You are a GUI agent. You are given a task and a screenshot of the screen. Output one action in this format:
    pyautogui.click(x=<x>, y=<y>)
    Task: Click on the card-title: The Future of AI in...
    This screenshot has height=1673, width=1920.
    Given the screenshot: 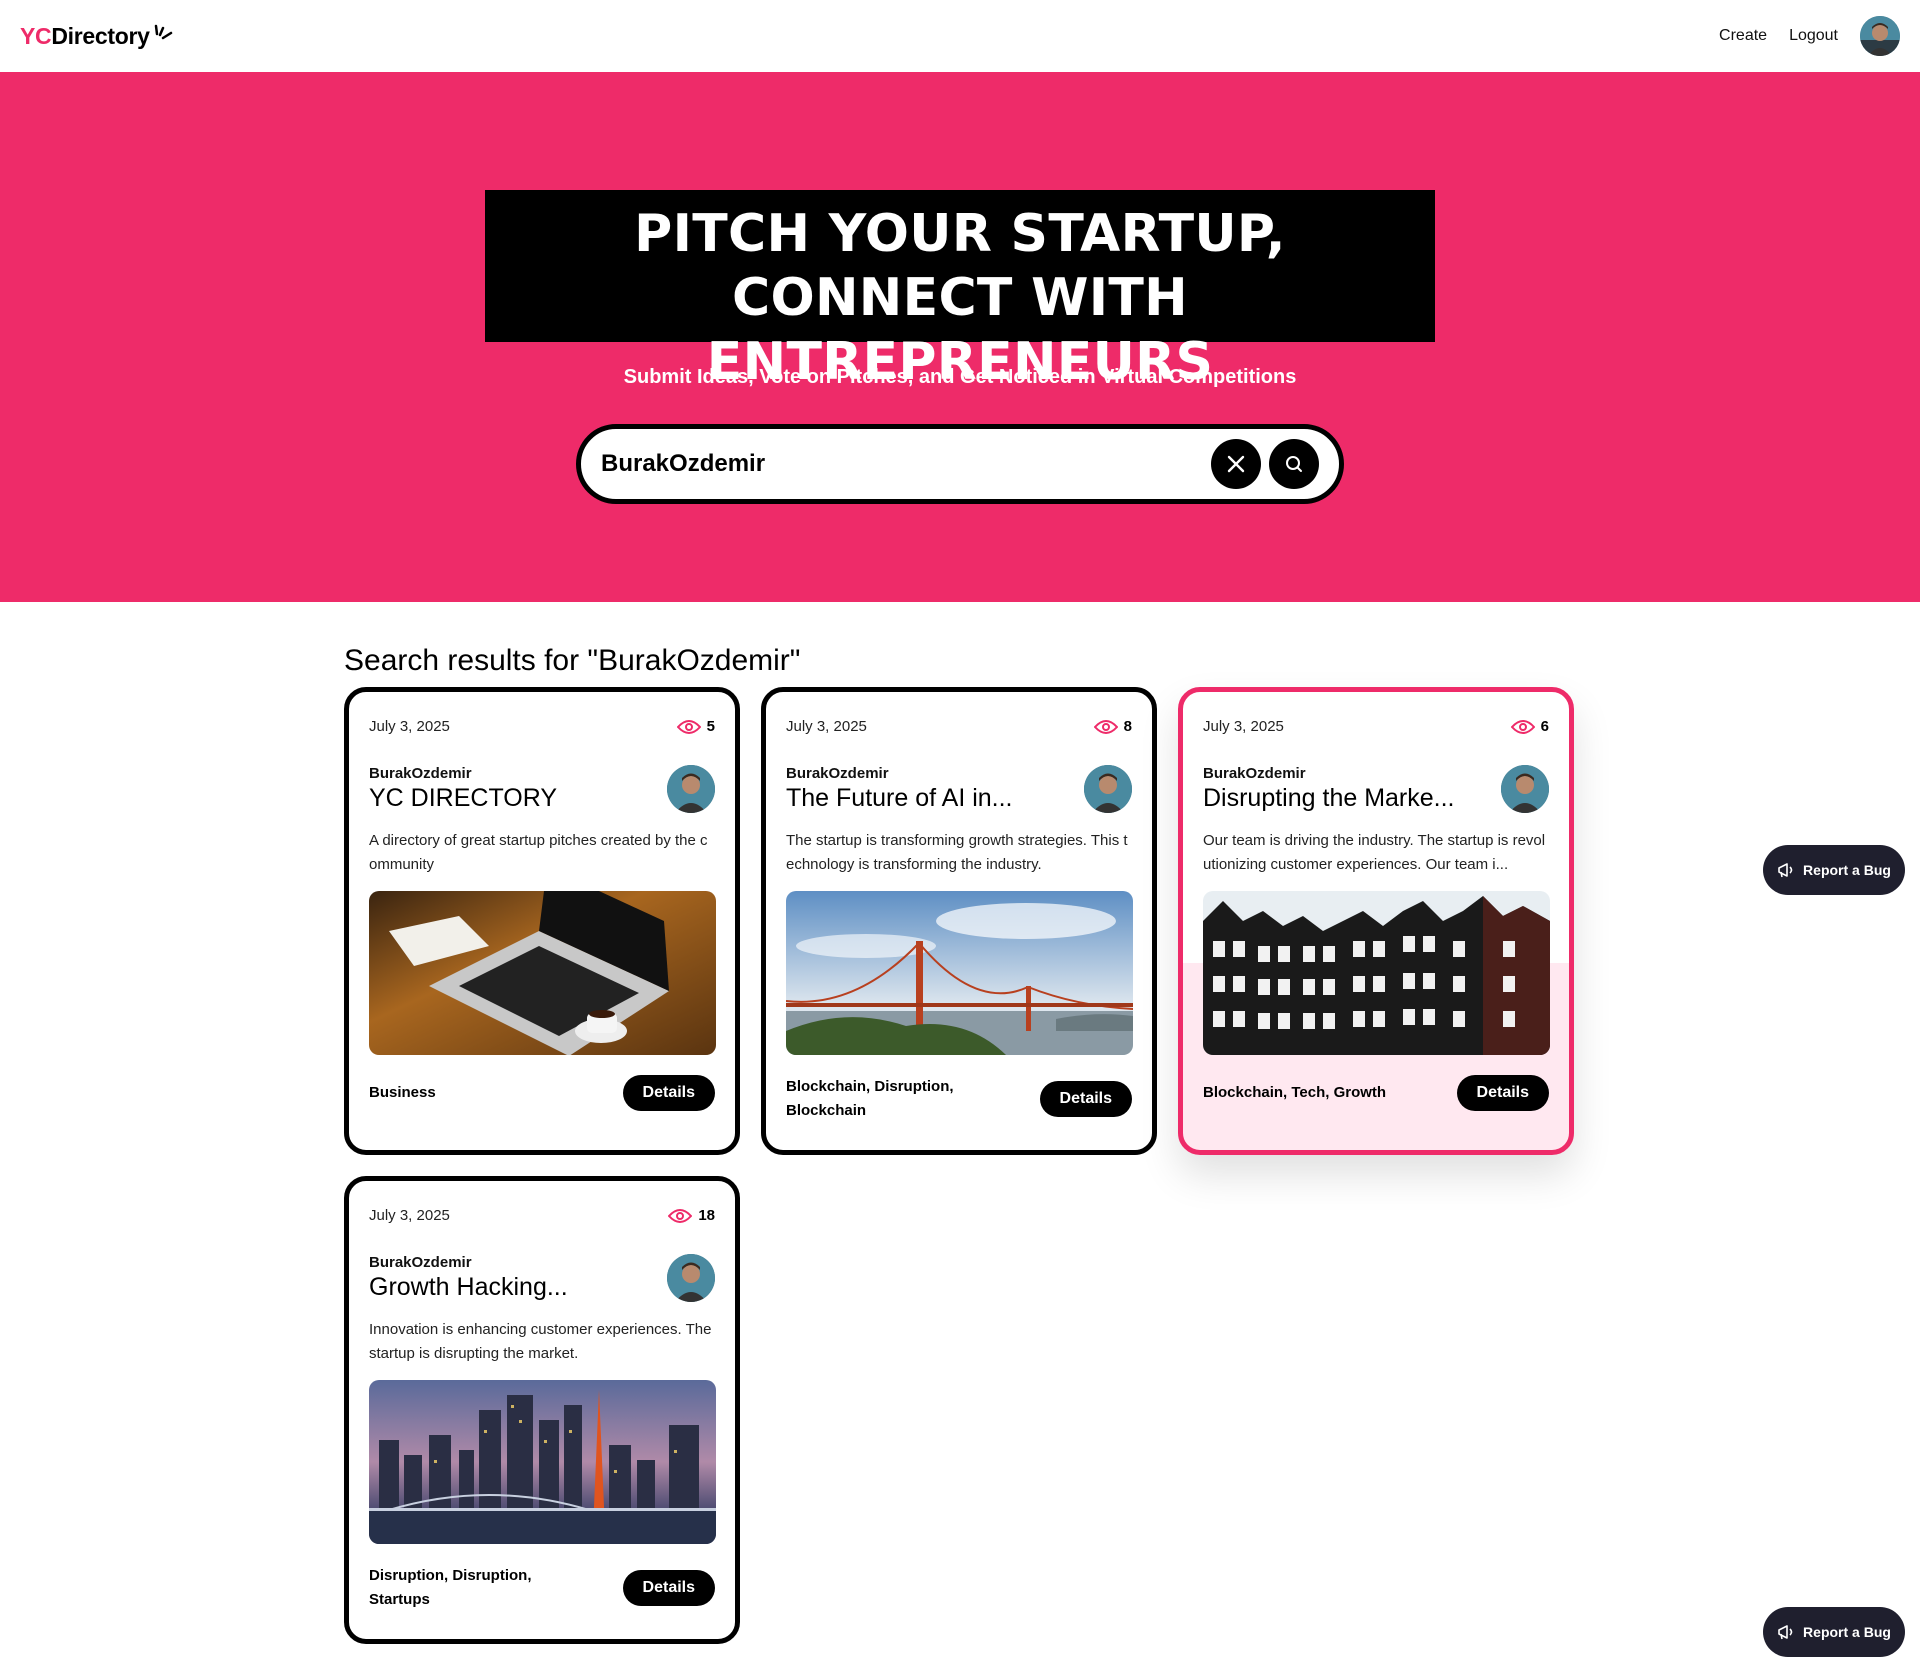 What is the action you would take?
    pyautogui.click(x=899, y=798)
    